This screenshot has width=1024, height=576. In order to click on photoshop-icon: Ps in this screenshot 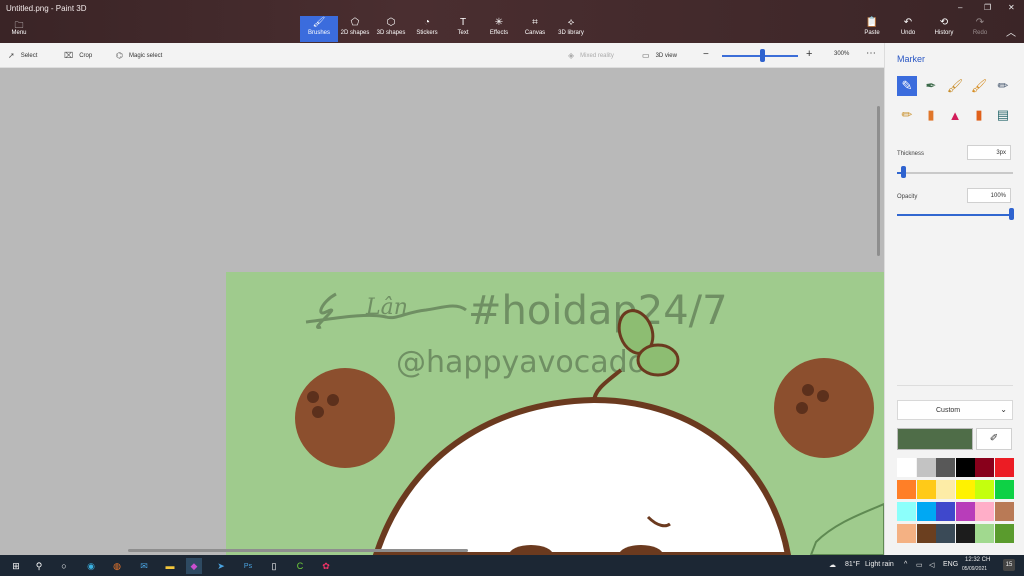, I will do `click(248, 566)`.